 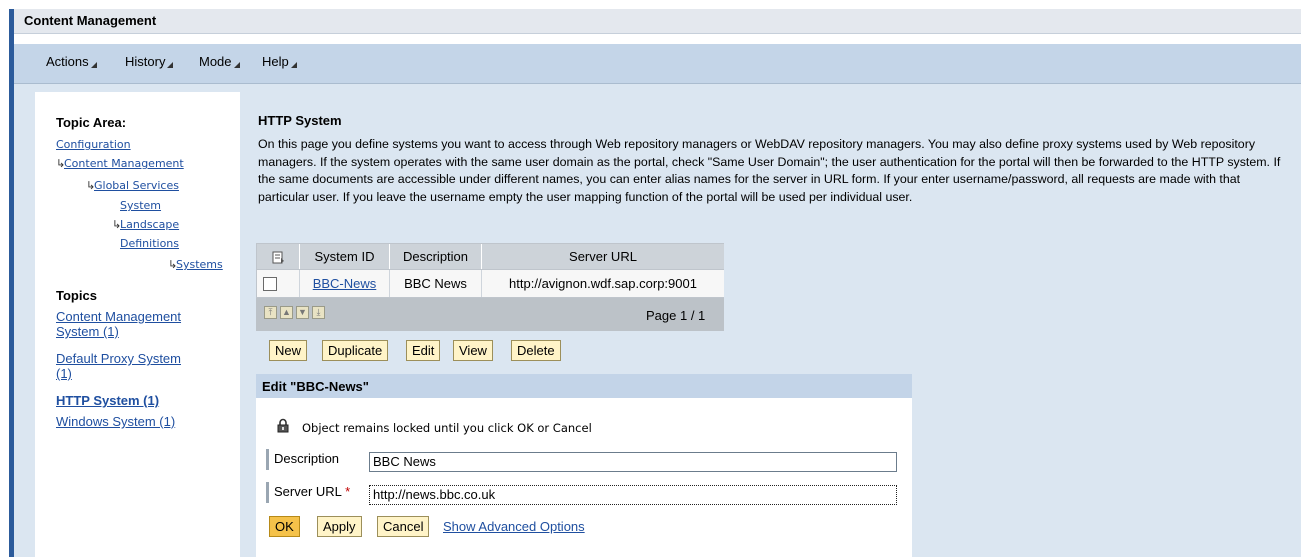 What do you see at coordinates (423, 350) in the screenshot?
I see `edit-button: Edit` at bounding box center [423, 350].